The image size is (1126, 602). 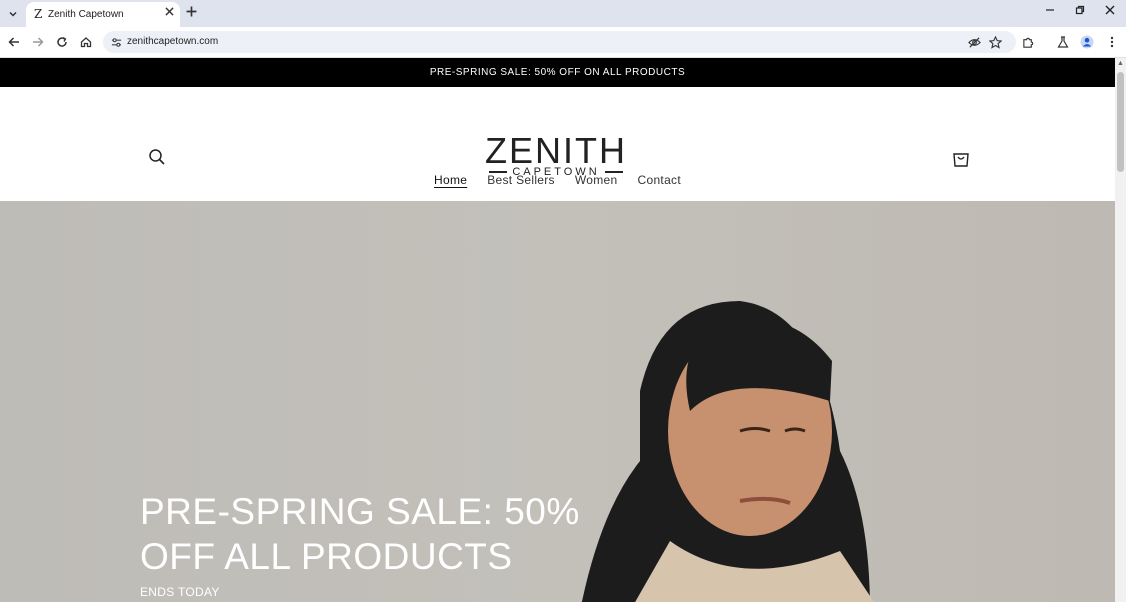 I want to click on search-button, so click(x=157, y=157).